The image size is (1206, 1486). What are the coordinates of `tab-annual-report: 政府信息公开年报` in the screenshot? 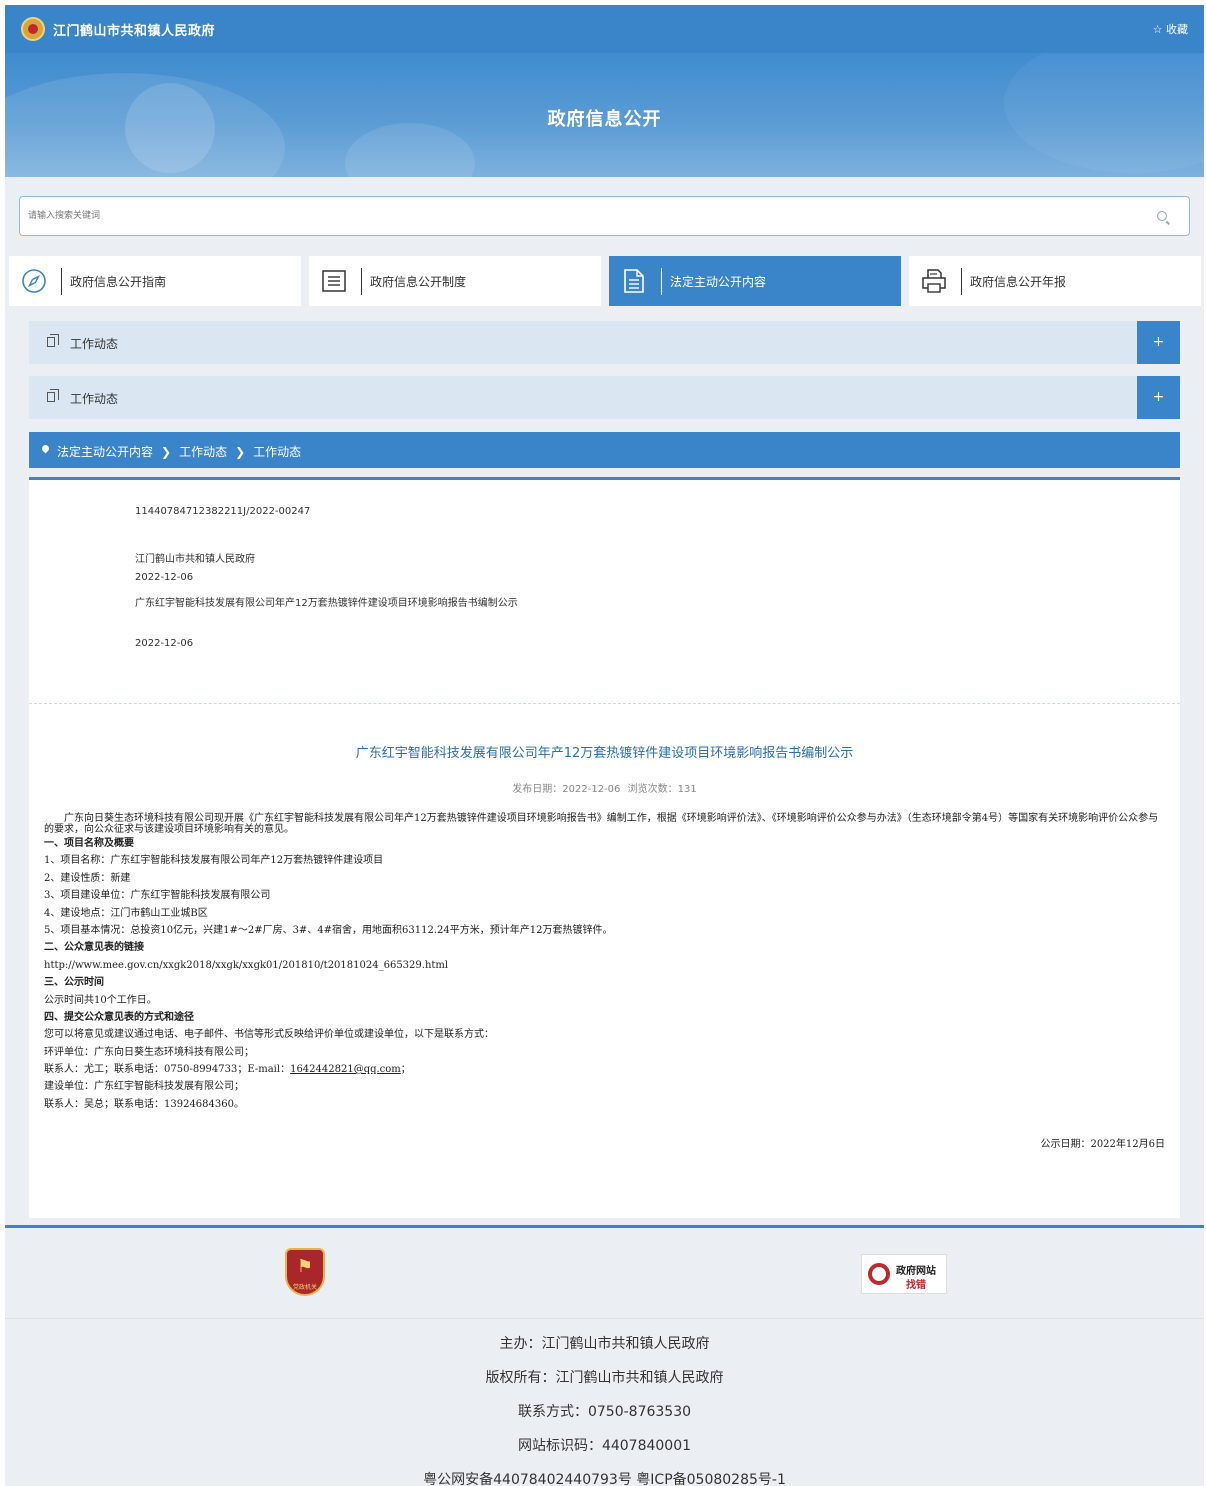 It's located at (1055, 281).